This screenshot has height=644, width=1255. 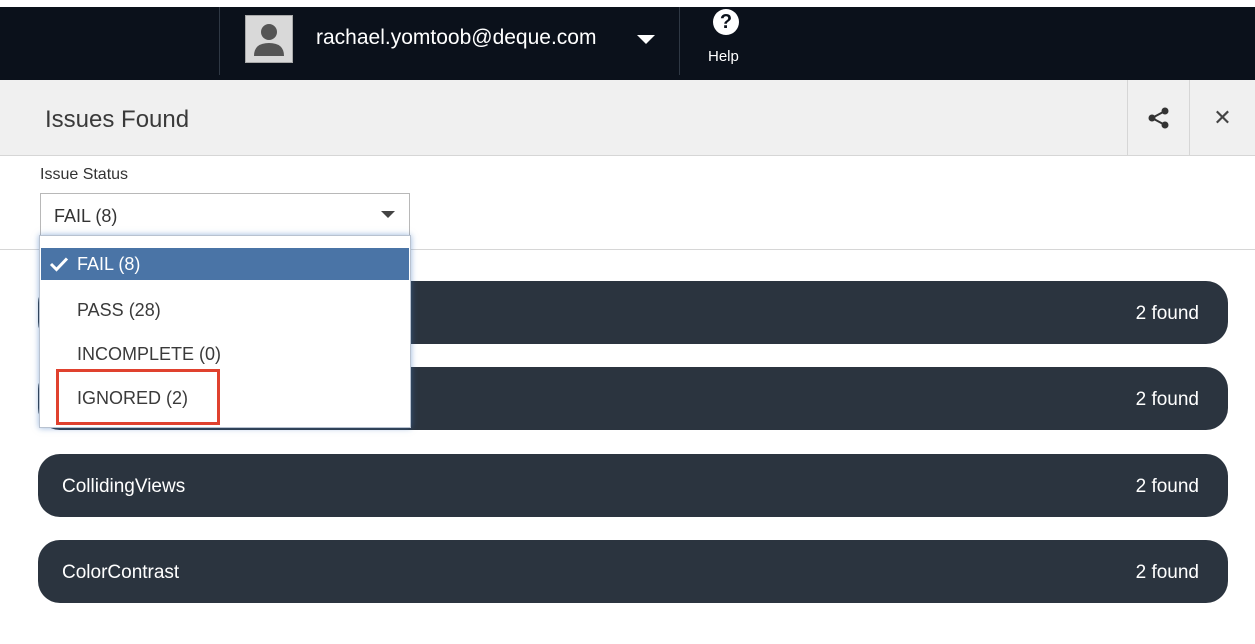 I want to click on issue-status-label: Issue Status, so click(x=84, y=174).